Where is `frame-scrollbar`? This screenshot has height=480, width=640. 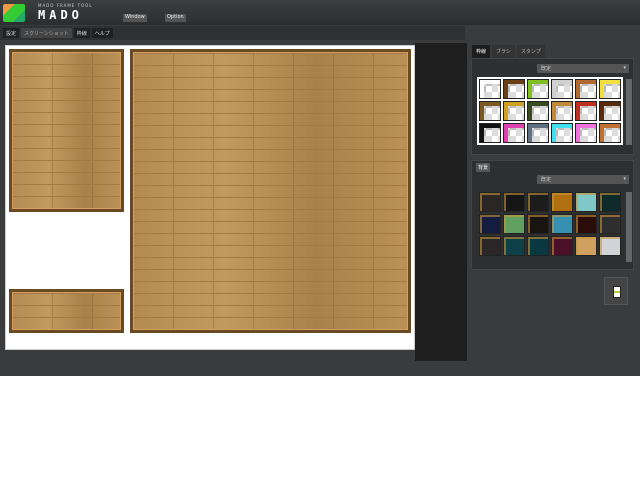 frame-scrollbar is located at coordinates (629, 112).